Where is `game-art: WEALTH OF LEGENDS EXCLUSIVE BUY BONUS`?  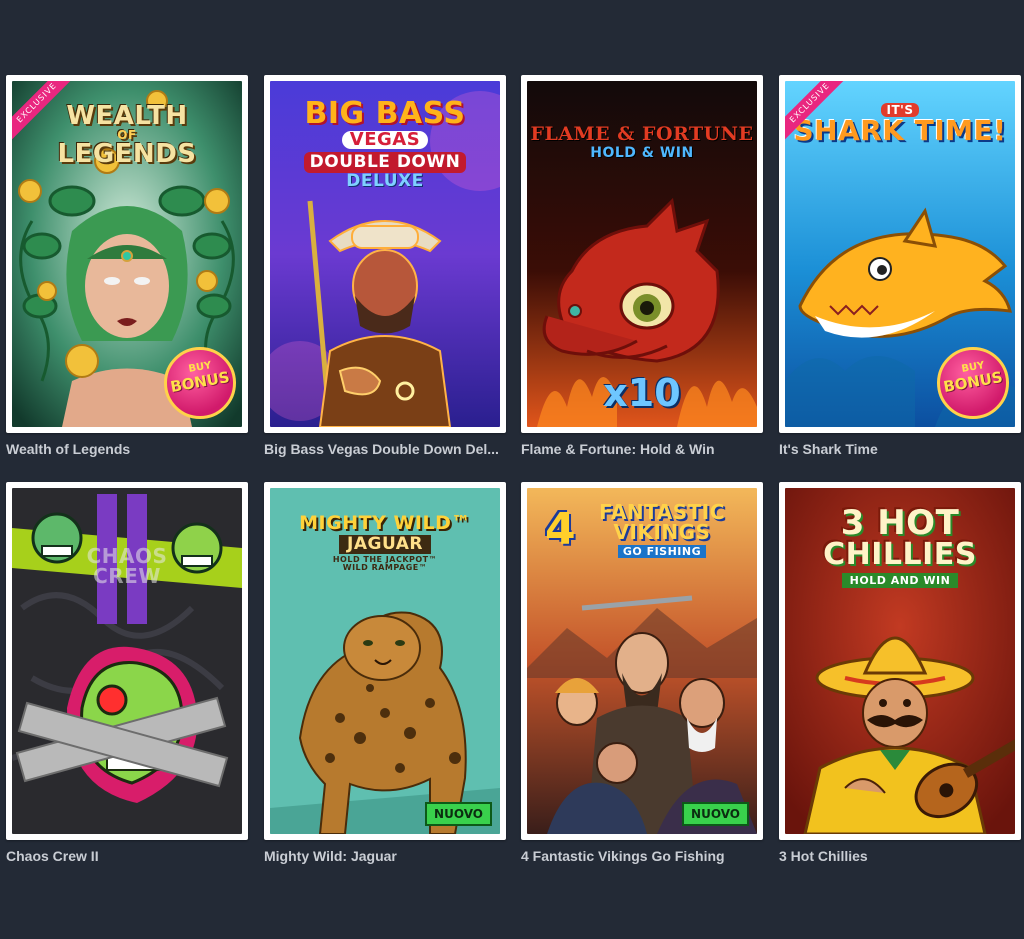
game-art: WEALTH OF LEGENDS EXCLUSIVE BUY BONUS is located at coordinates (127, 254).